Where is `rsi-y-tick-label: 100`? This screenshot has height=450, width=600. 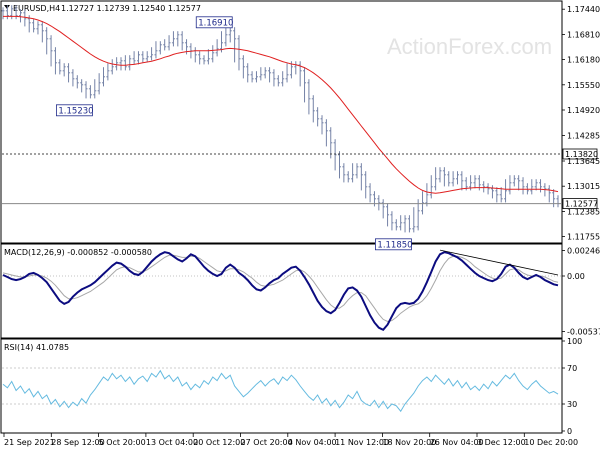 rsi-y-tick-label: 100 is located at coordinates (574, 341).